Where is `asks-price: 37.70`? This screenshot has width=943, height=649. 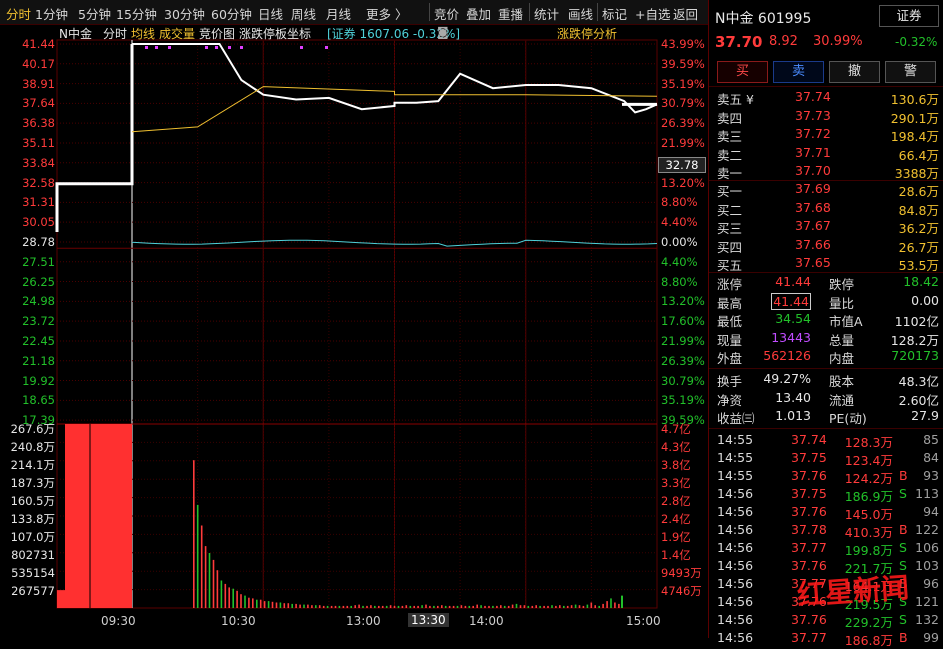 asks-price: 37.70 is located at coordinates (813, 171).